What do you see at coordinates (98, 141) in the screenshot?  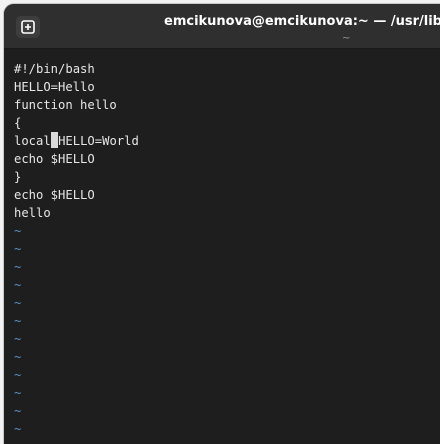 I see `editor-line-5-after-cursor: HELLO=World` at bounding box center [98, 141].